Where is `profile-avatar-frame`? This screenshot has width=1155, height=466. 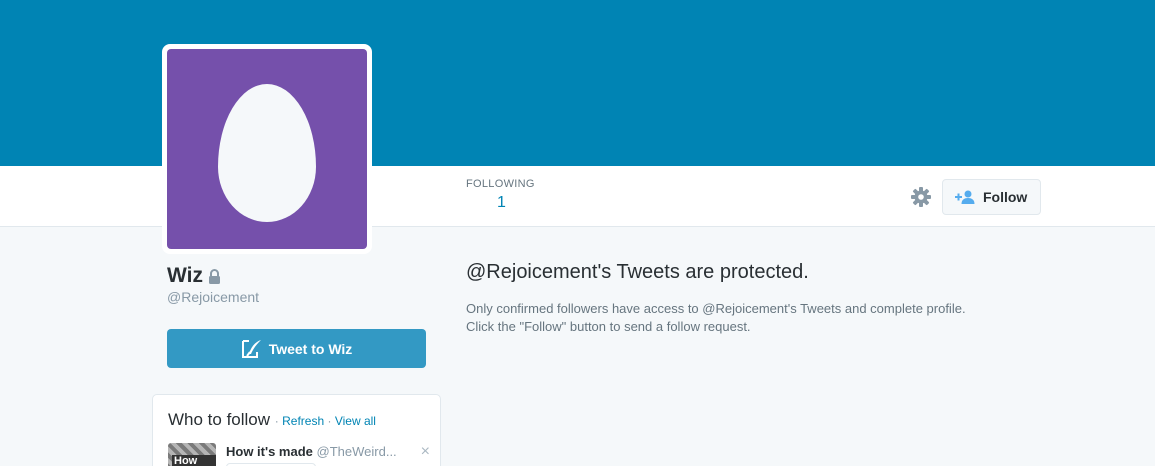
profile-avatar-frame is located at coordinates (267, 149).